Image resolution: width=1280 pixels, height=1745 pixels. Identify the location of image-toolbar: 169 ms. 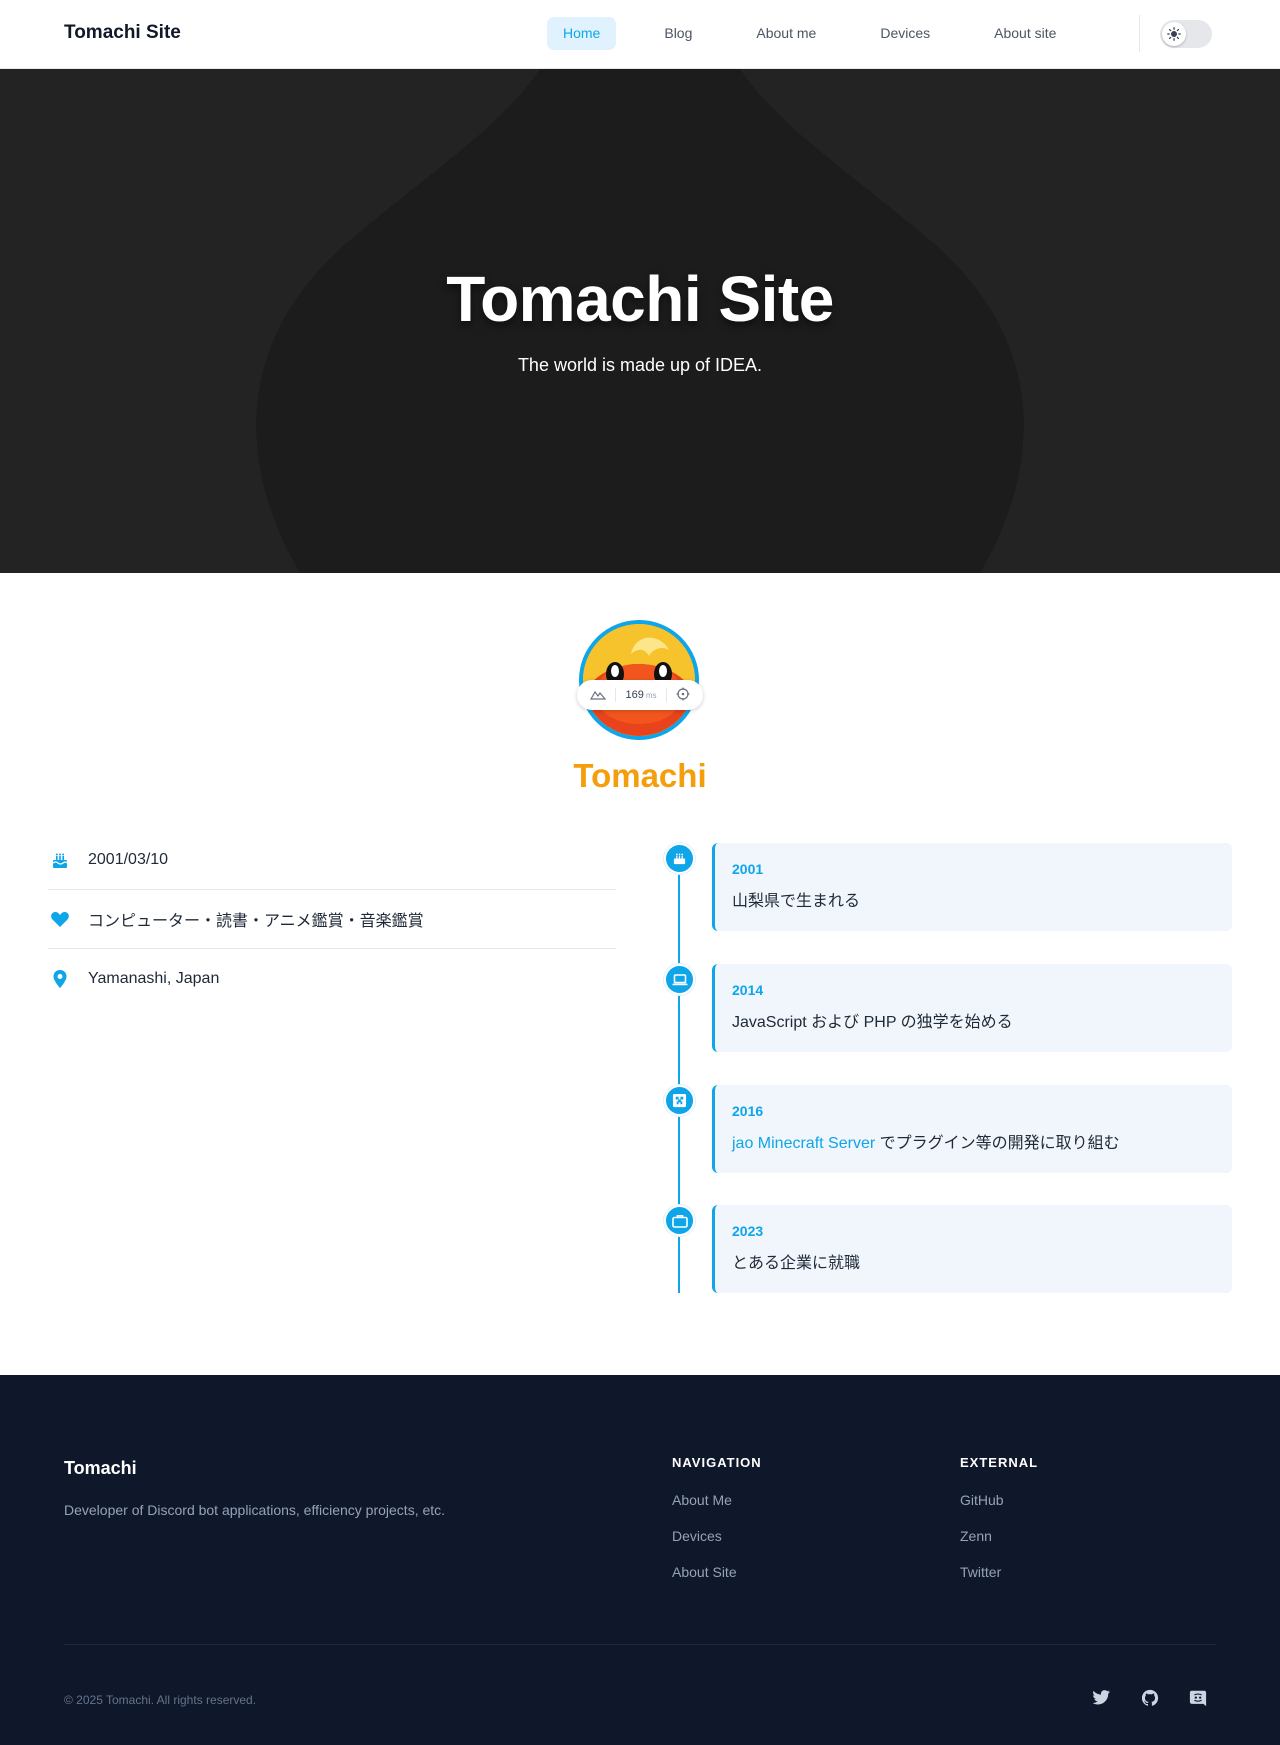
(640, 695).